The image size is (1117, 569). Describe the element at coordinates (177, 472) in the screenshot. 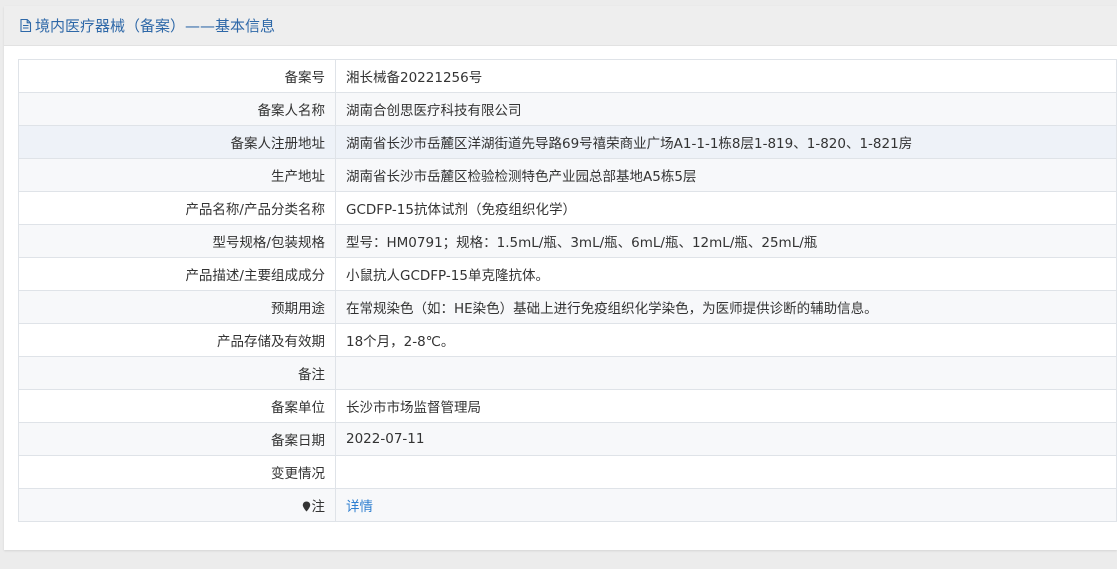

I see `row-label: 变更情况` at that location.